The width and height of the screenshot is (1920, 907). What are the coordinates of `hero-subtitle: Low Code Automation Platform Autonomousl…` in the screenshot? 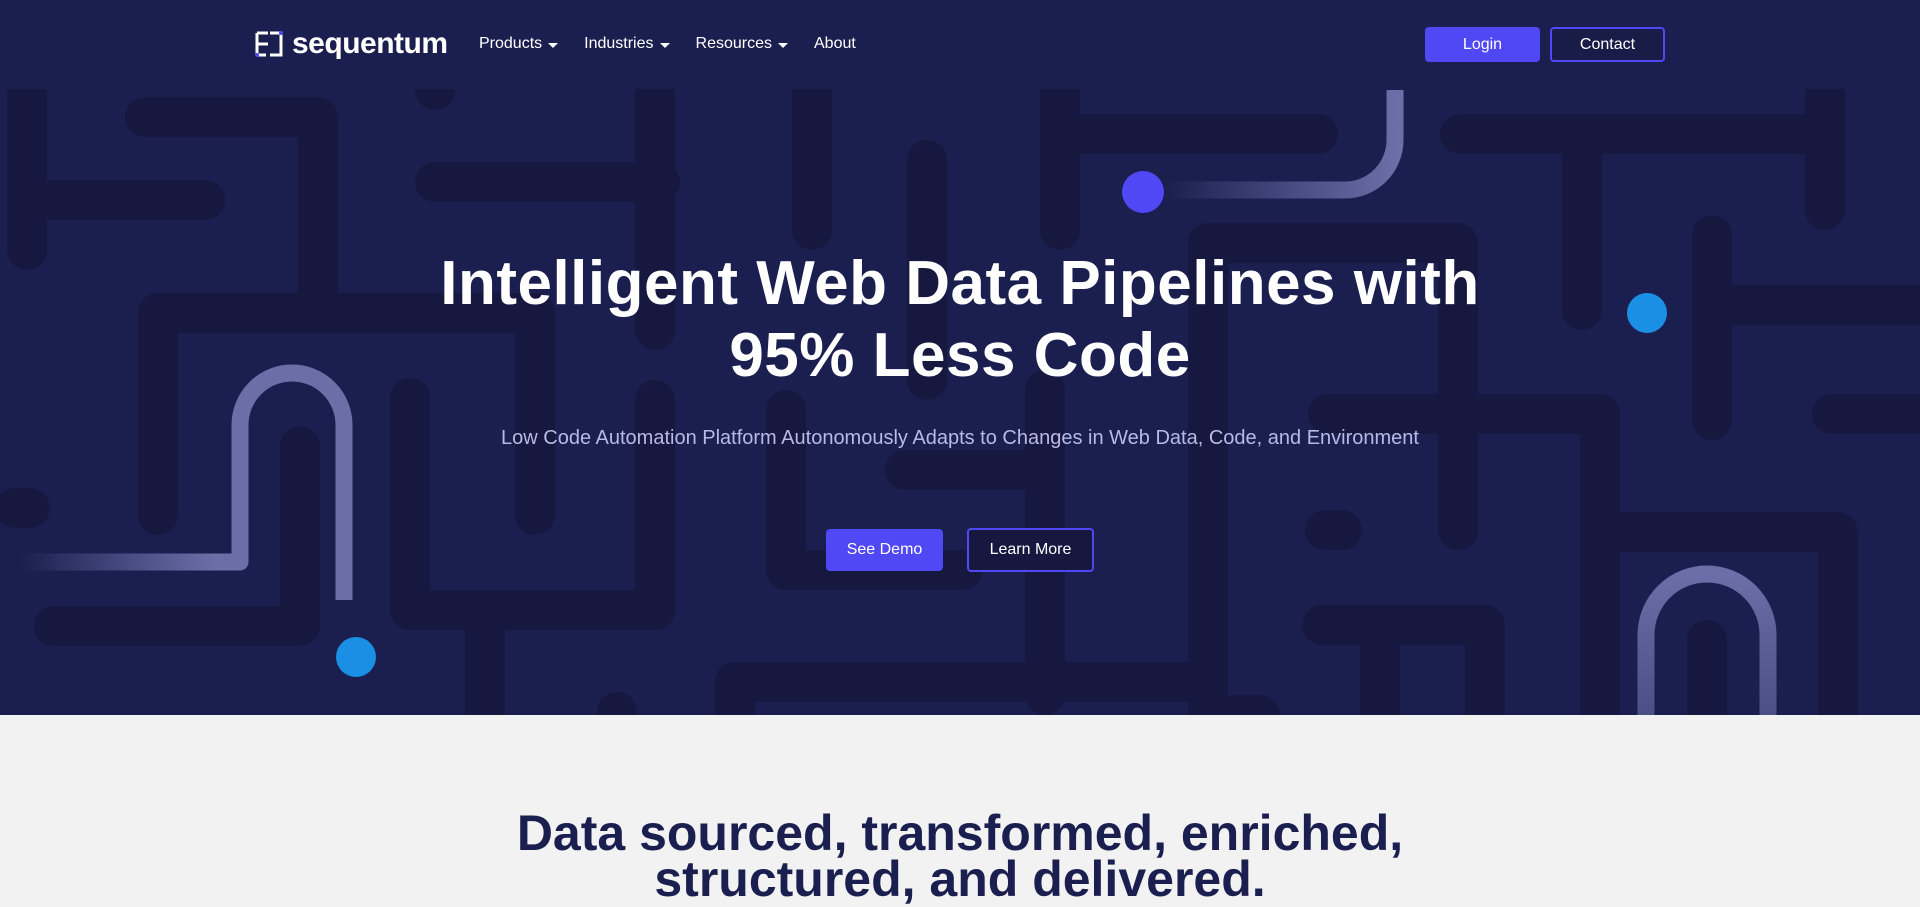 It's located at (960, 438).